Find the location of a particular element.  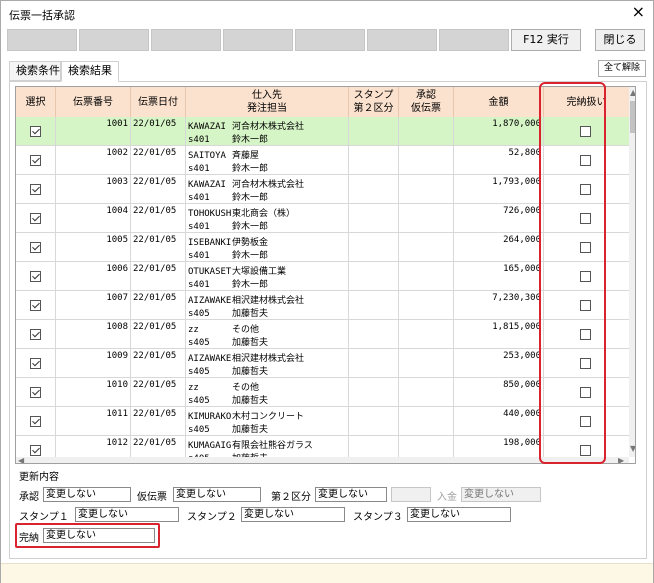

scroll-right-icon: ▶ is located at coordinates (621, 460).